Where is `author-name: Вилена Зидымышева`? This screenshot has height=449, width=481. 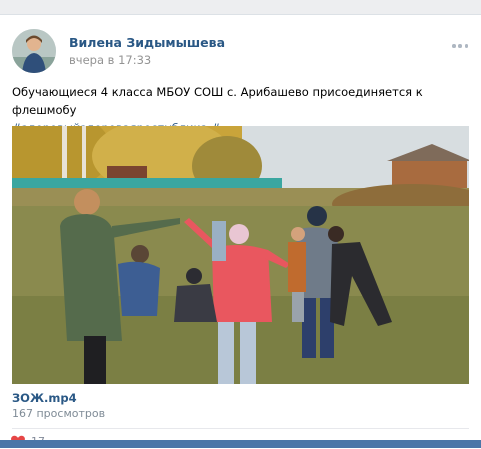 author-name: Вилена Зидымышева is located at coordinates (147, 42).